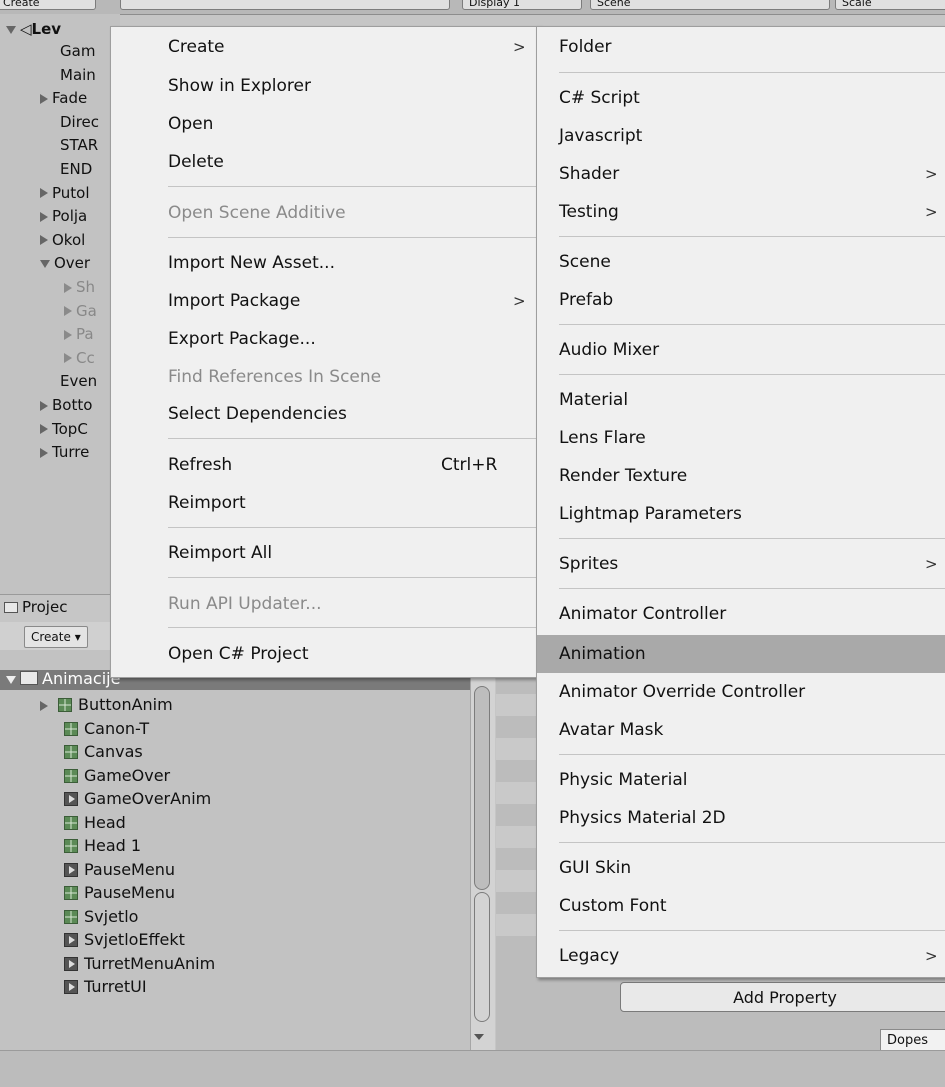  What do you see at coordinates (741, 136) in the screenshot?
I see `submenu-item-javascript: Javascript` at bounding box center [741, 136].